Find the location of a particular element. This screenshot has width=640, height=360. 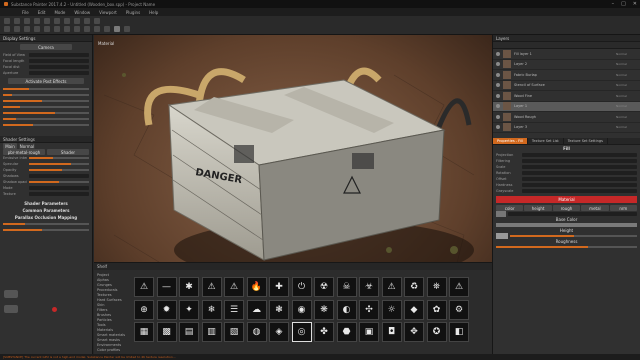

shelf-category: Color profiles is located at coordinates (113, 350).